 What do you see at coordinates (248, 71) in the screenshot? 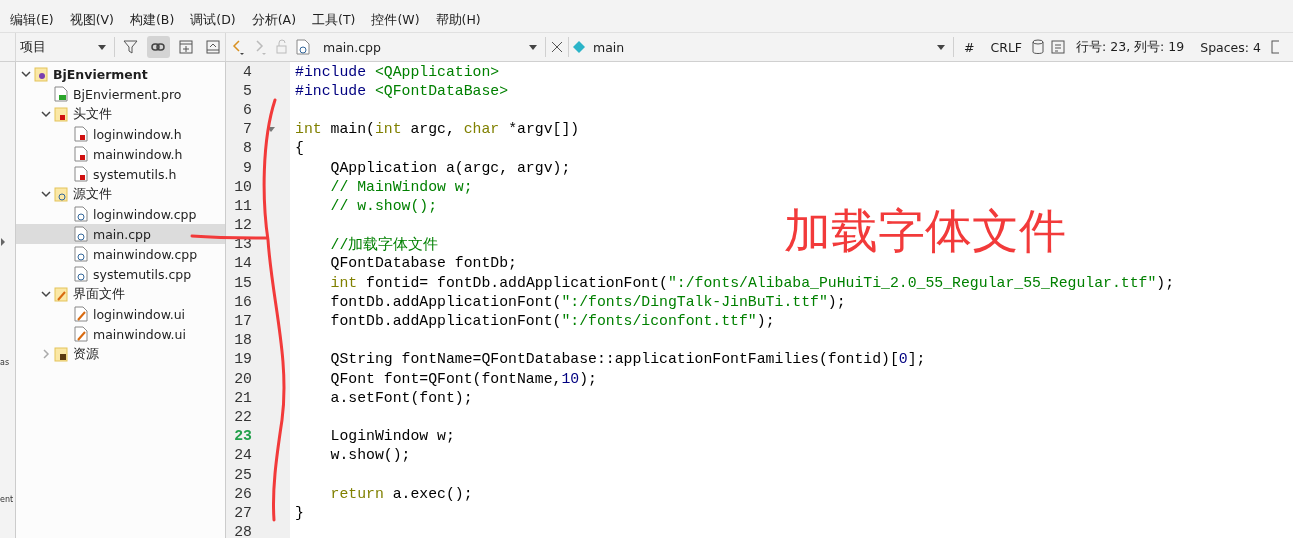
I see `line-number: 4` at bounding box center [248, 71].